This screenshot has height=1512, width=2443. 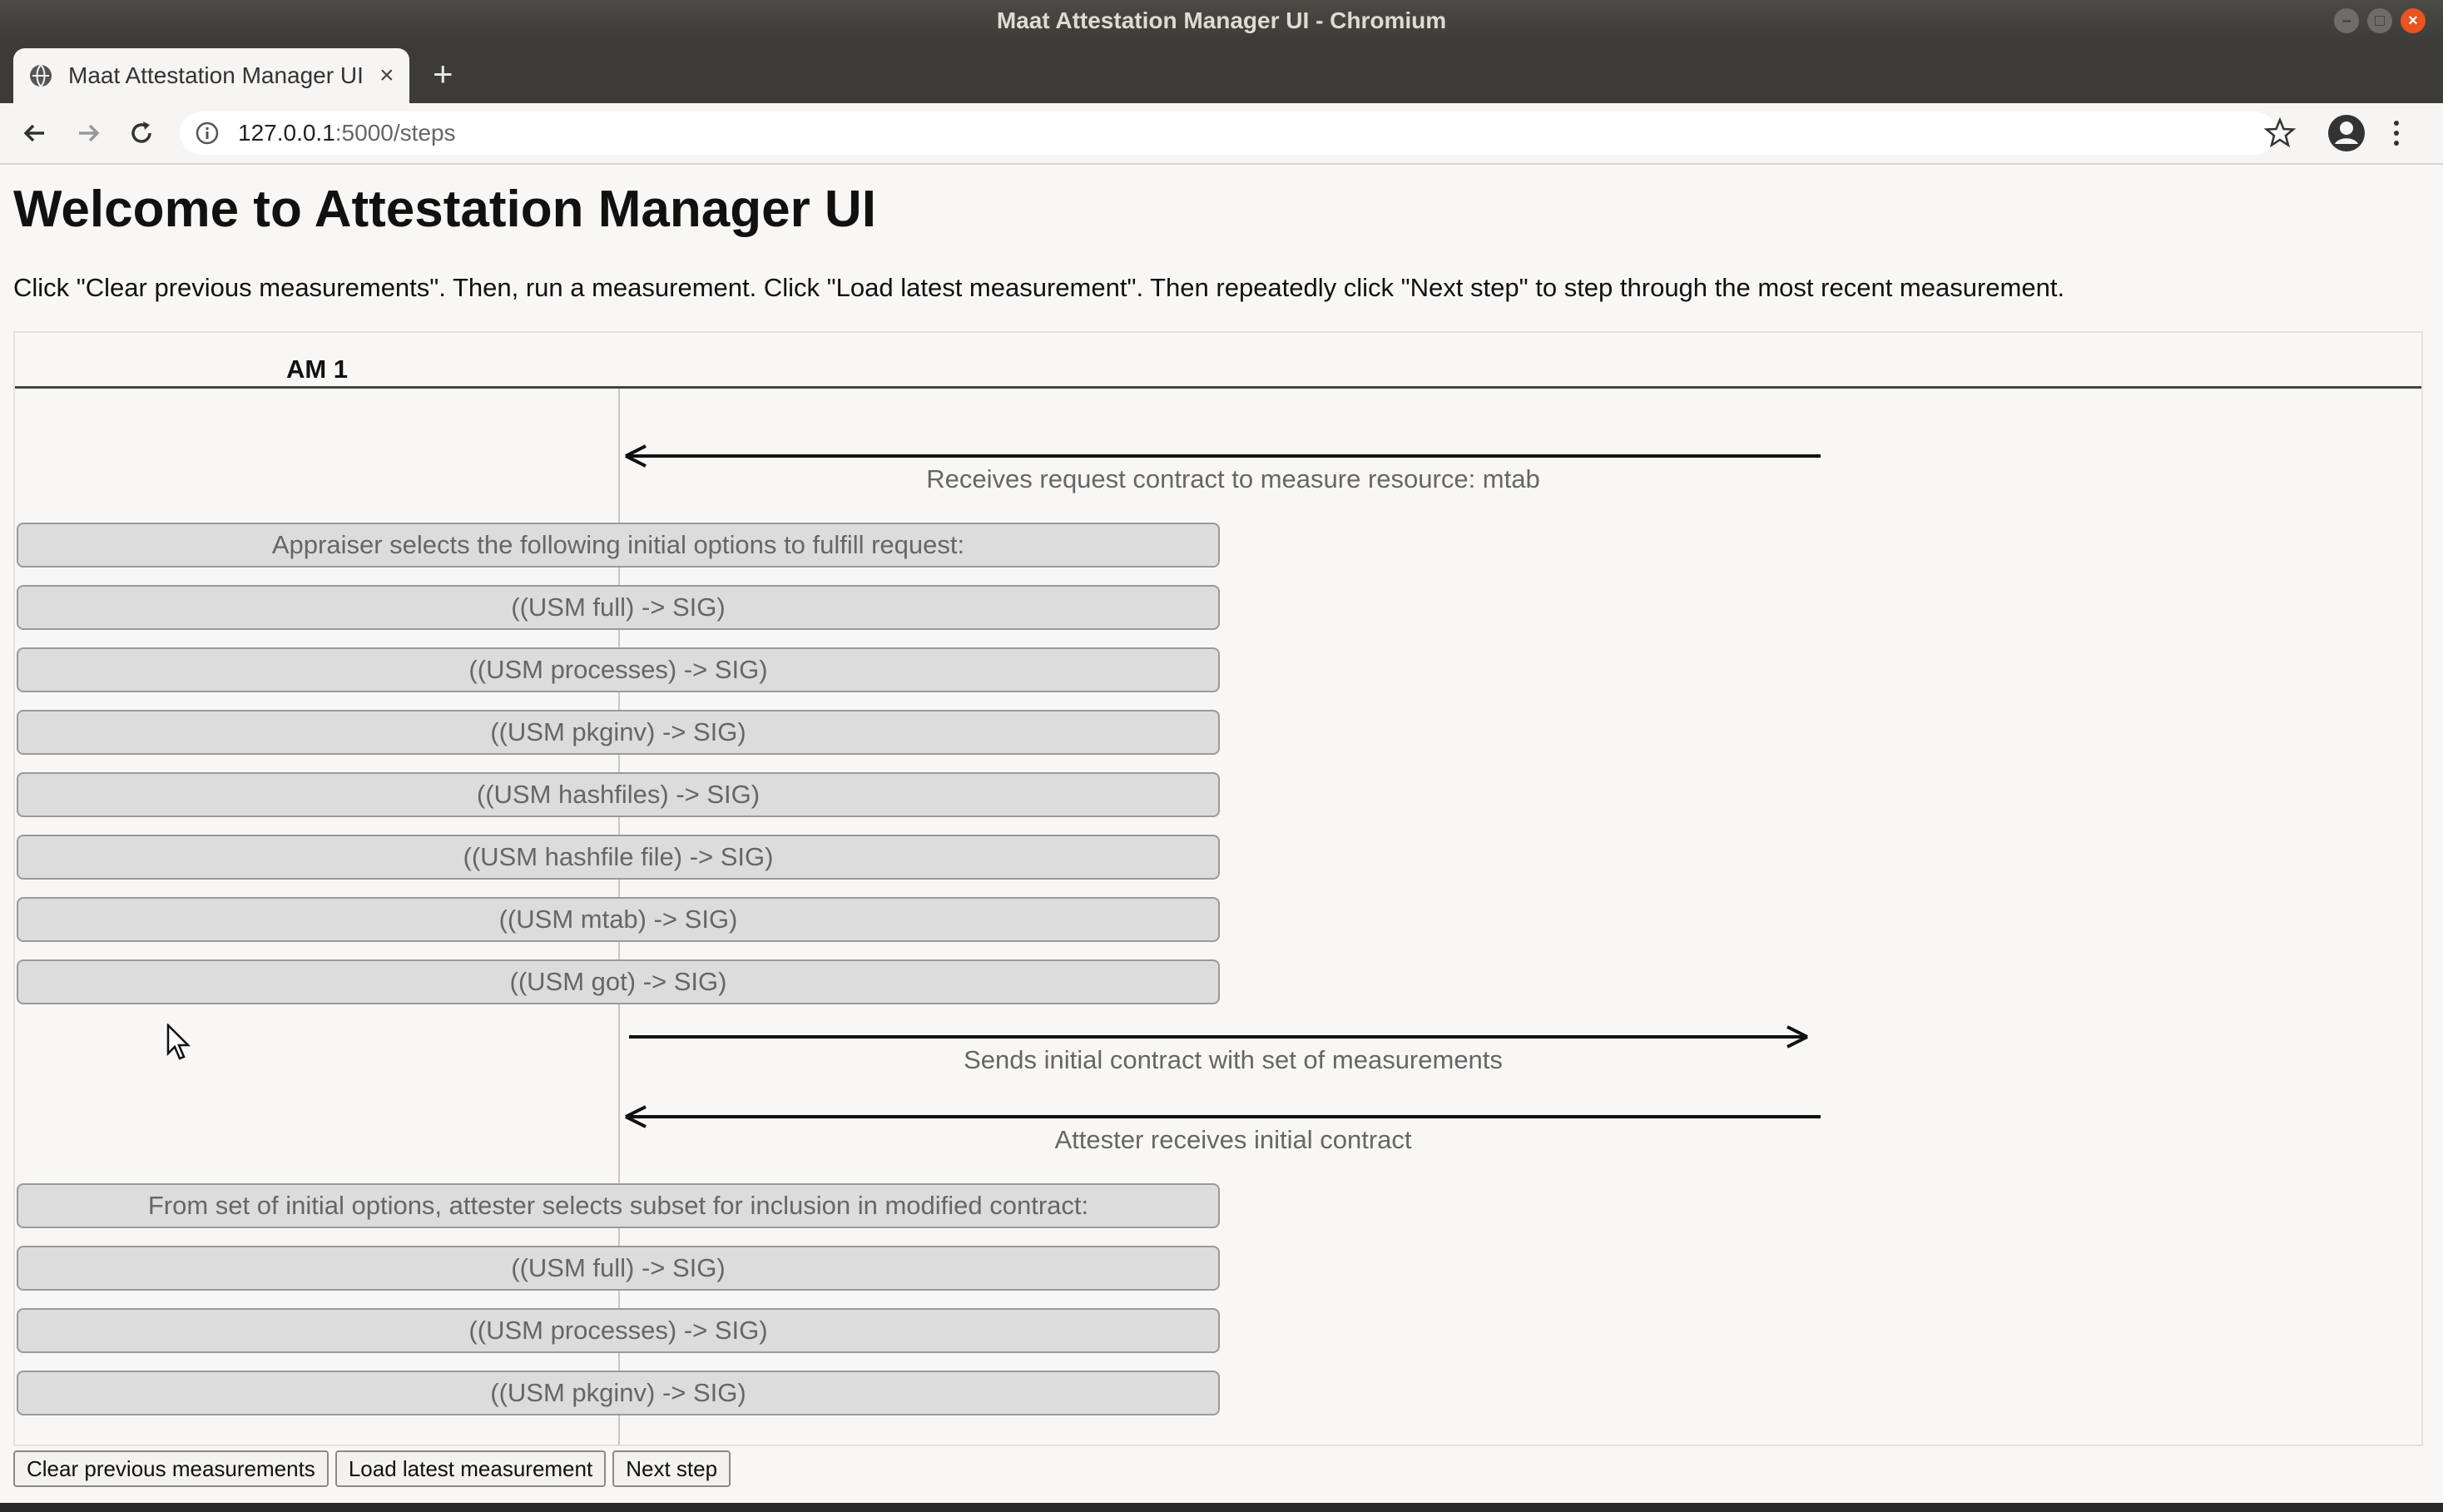 What do you see at coordinates (1221, 1507) in the screenshot?
I see `desktop-strip` at bounding box center [1221, 1507].